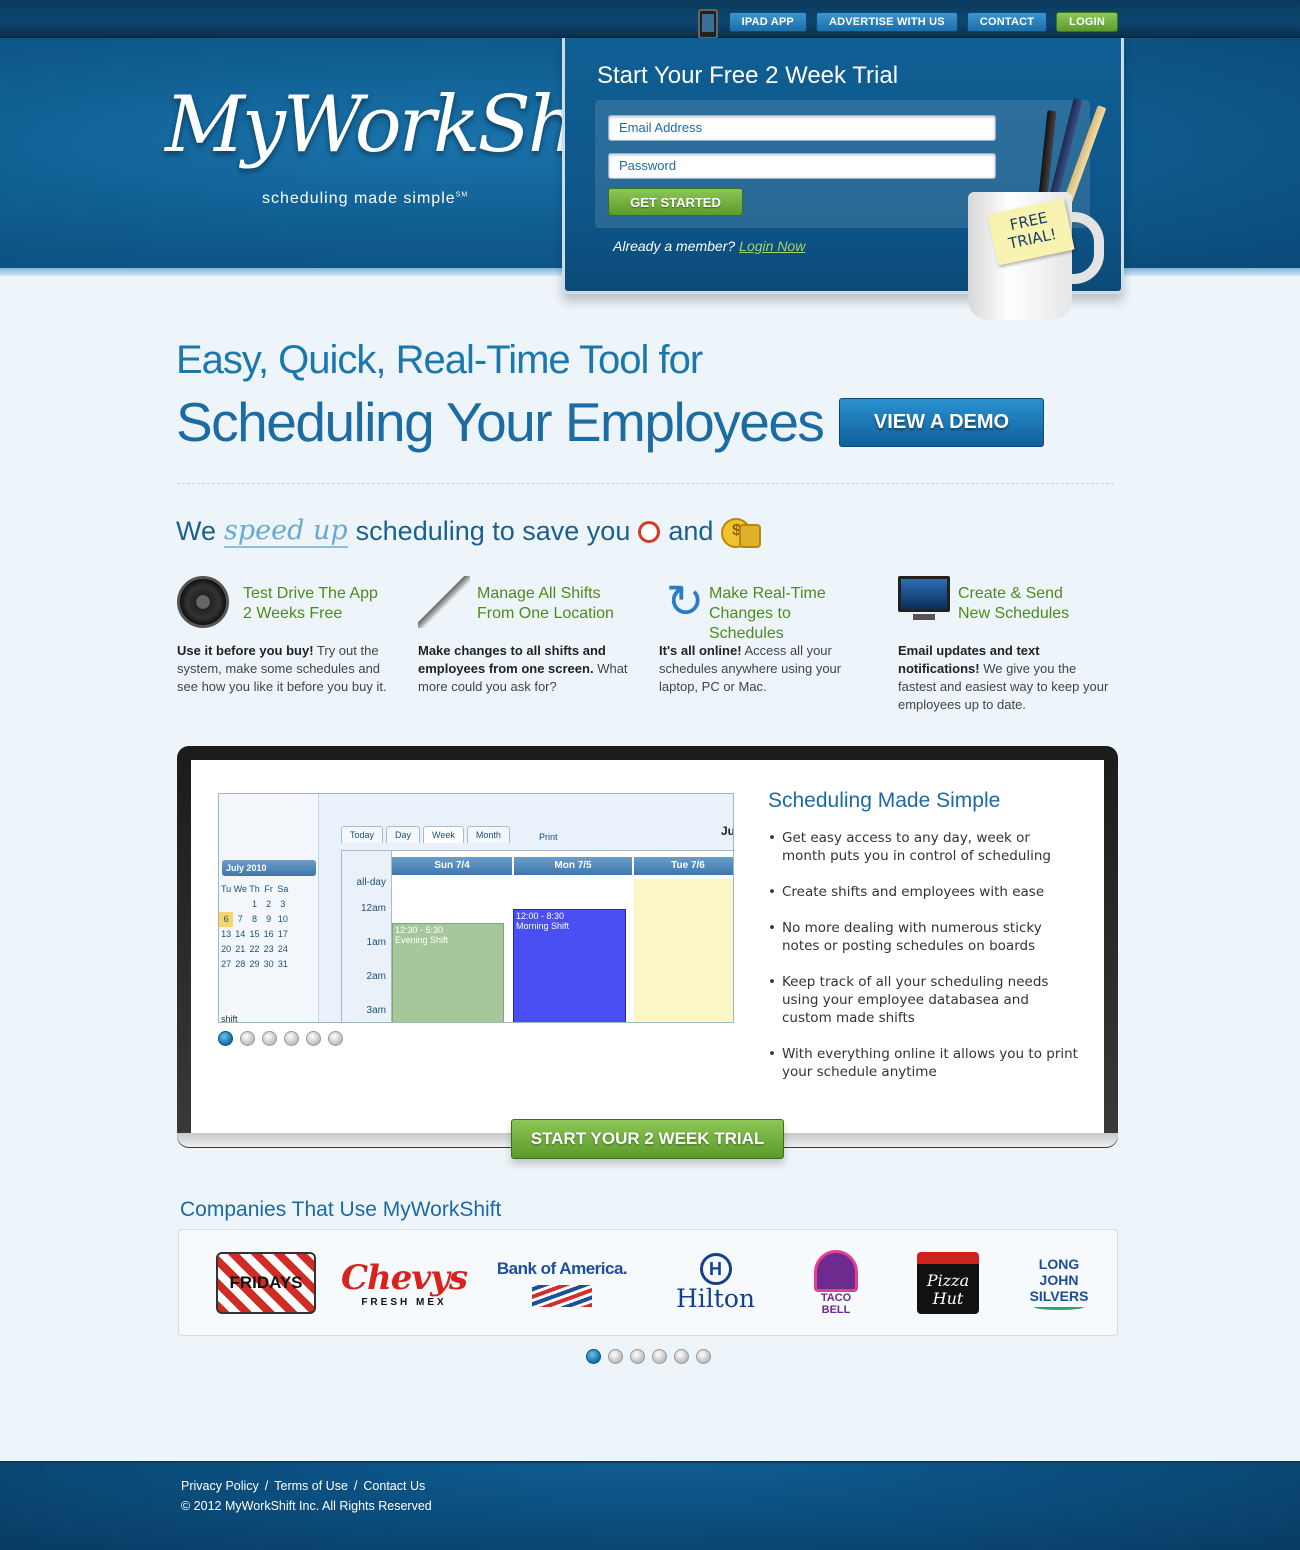 Image resolution: width=1300 pixels, height=1550 pixels. I want to click on feature-title: Manage All Shifts From One Location, so click(545, 603).